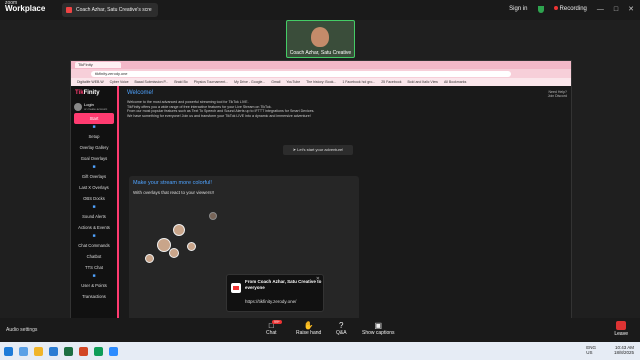 This screenshot has height=360, width=640. I want to click on windows-taskbar: ENG US 10:43 AM 18/8/2025, so click(320, 351).